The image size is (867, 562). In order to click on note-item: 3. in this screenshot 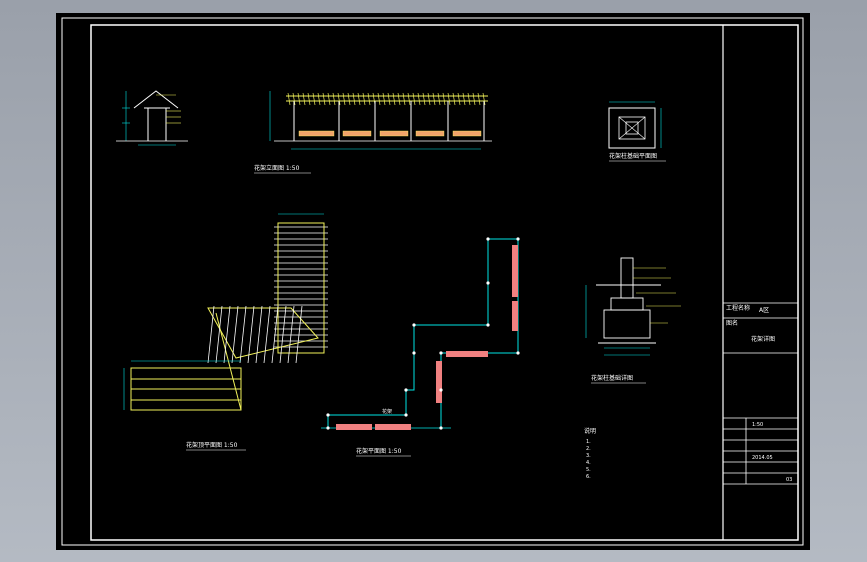, I will do `click(588, 456)`.